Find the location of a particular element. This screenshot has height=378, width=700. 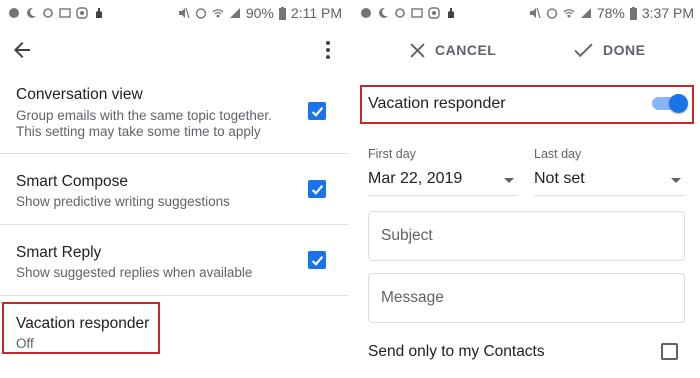

setting-description-line2: This setting may take some time to apply is located at coordinates (138, 131).